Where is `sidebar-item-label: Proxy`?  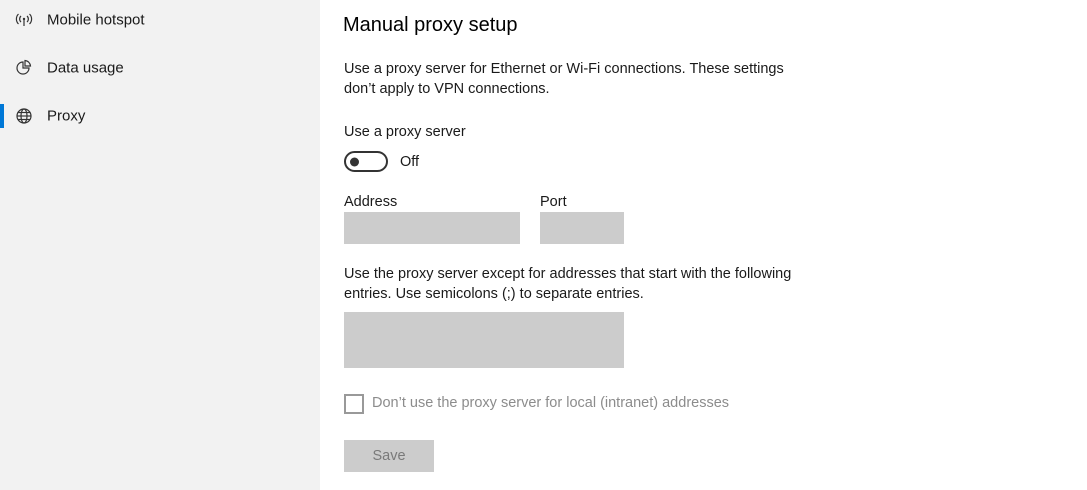 sidebar-item-label: Proxy is located at coordinates (66, 116).